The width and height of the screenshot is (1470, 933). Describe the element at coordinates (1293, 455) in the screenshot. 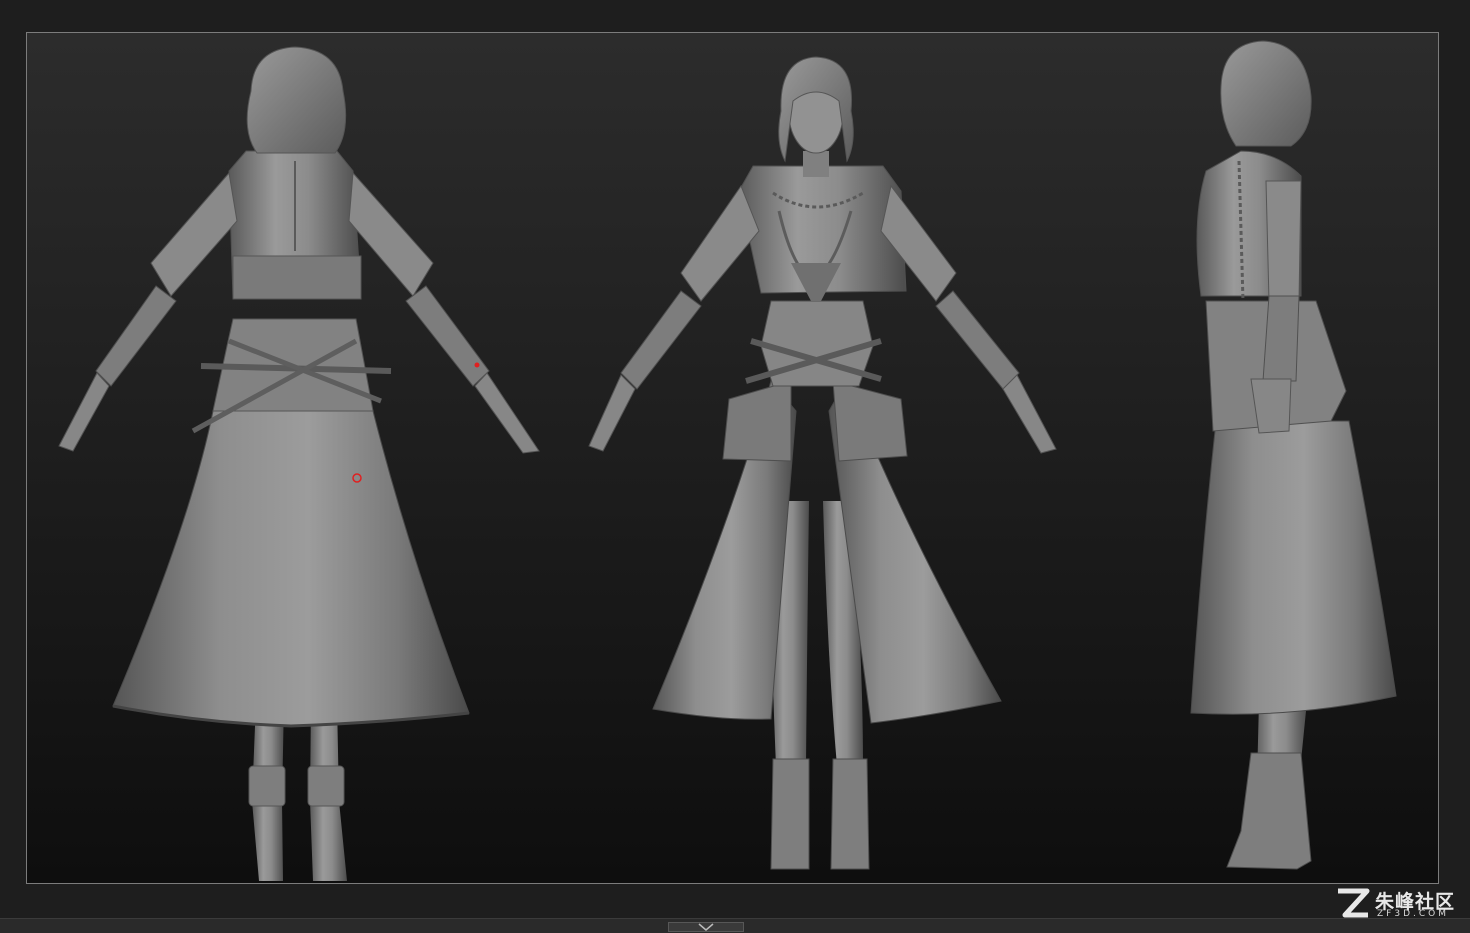

I see `side-view-model` at that location.